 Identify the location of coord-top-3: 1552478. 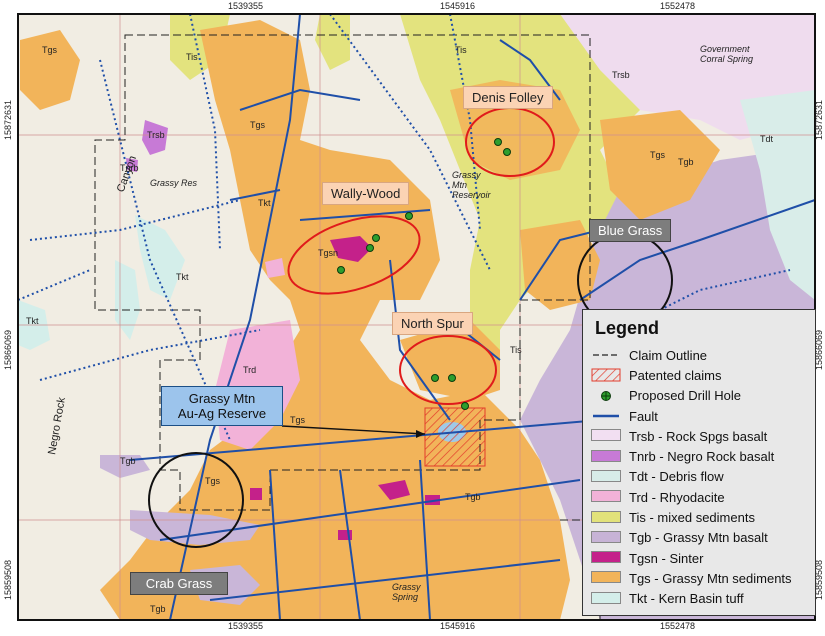
(678, 6).